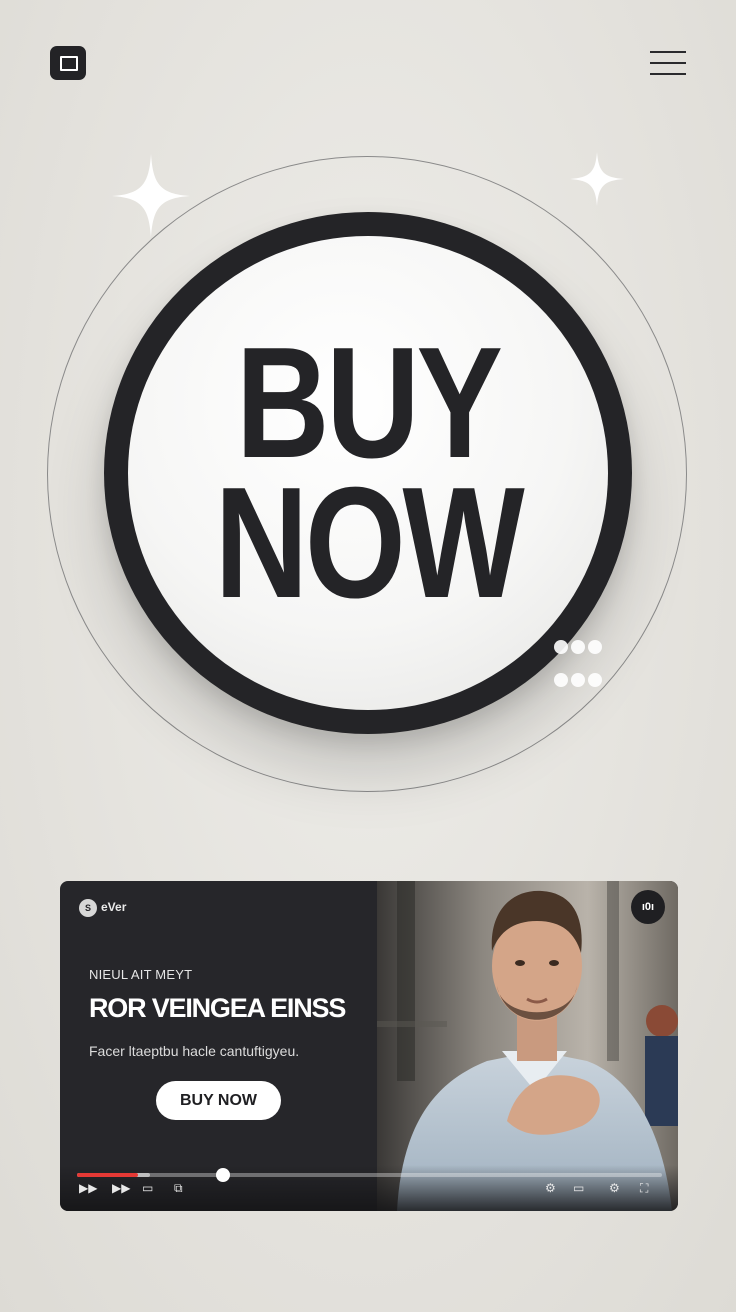  I want to click on video-headline: ROR VEINGEA EINSS, so click(217, 1008).